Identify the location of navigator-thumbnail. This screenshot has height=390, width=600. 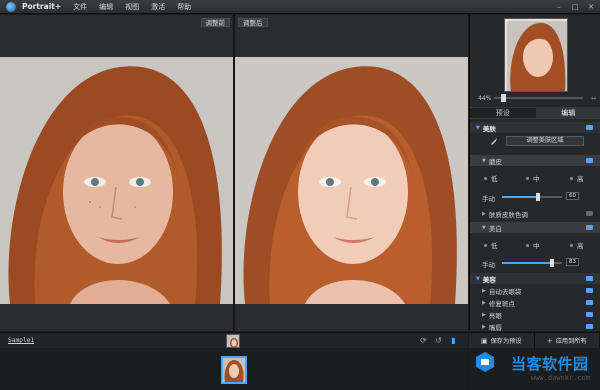
(536, 55).